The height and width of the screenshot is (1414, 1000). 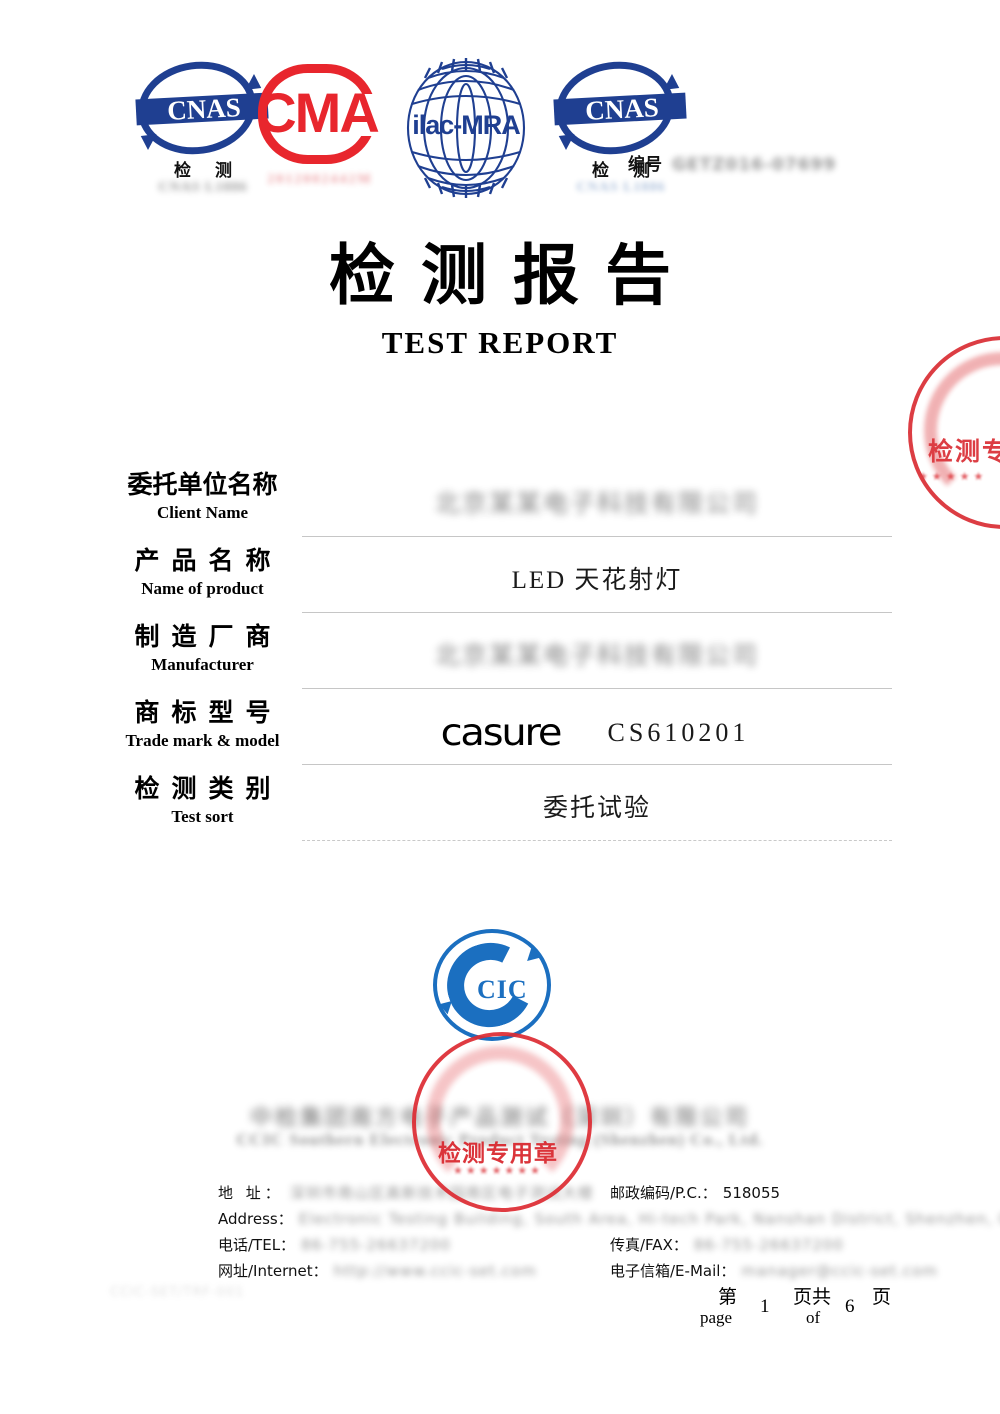 I want to click on value-test-sort: 委托试验, so click(x=597, y=811).